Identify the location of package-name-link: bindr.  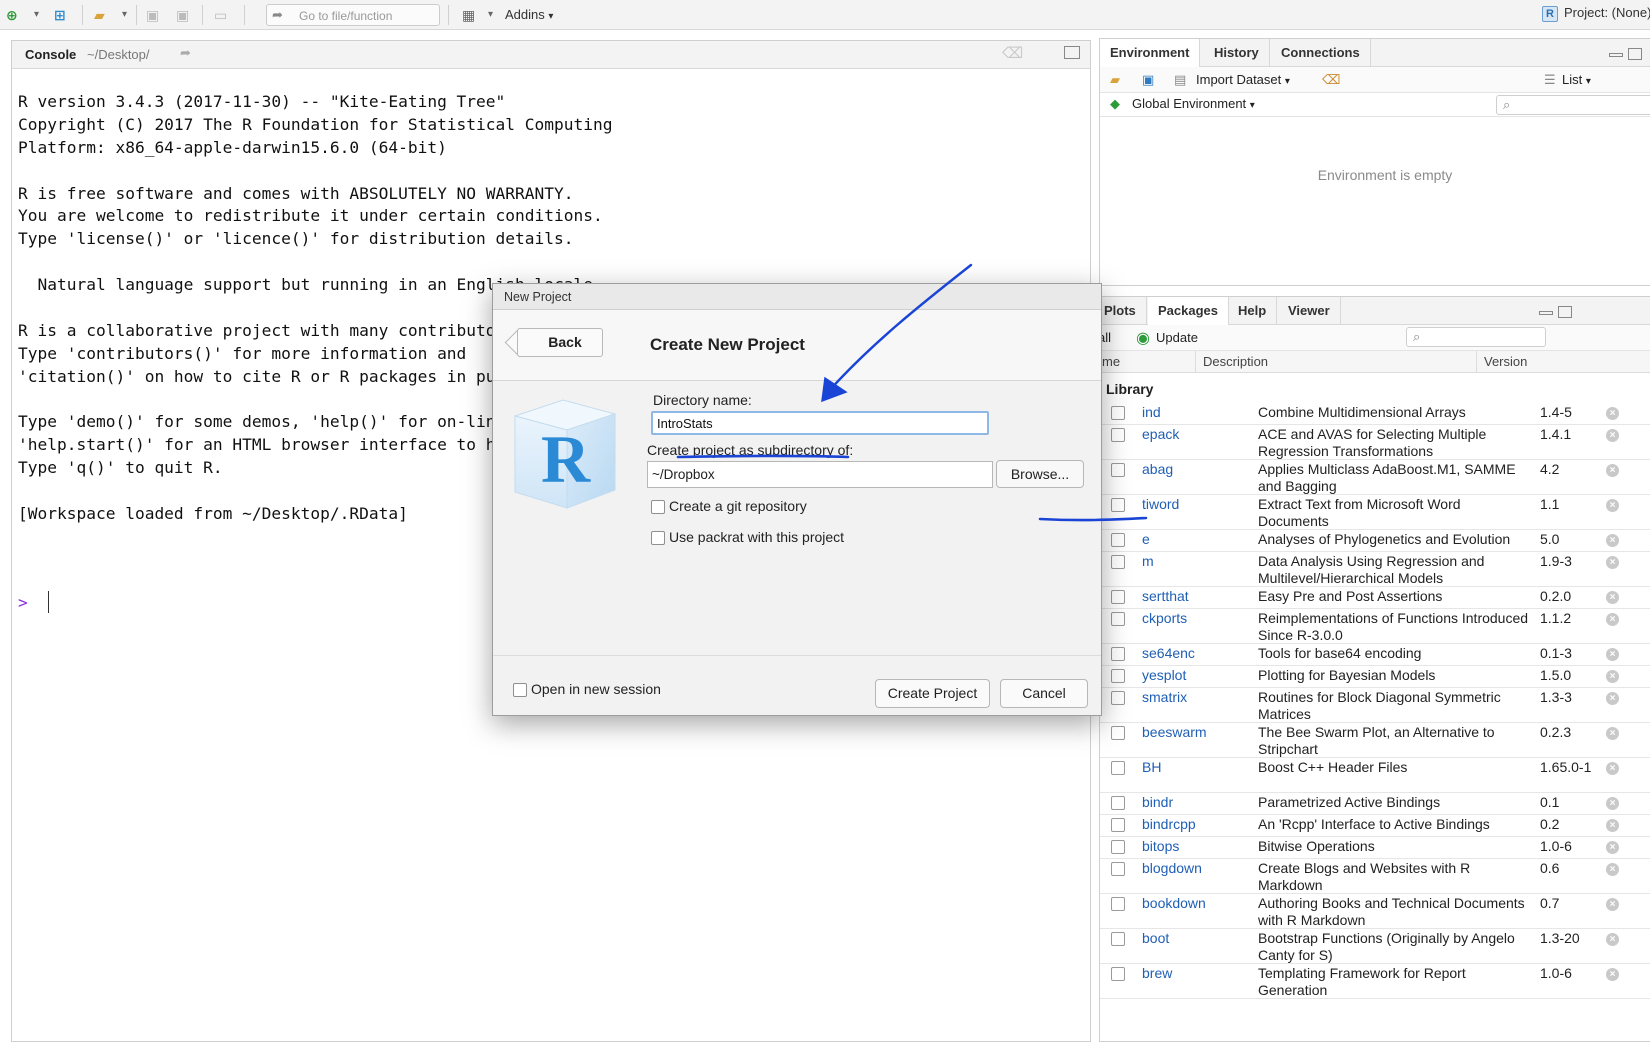
(1157, 802).